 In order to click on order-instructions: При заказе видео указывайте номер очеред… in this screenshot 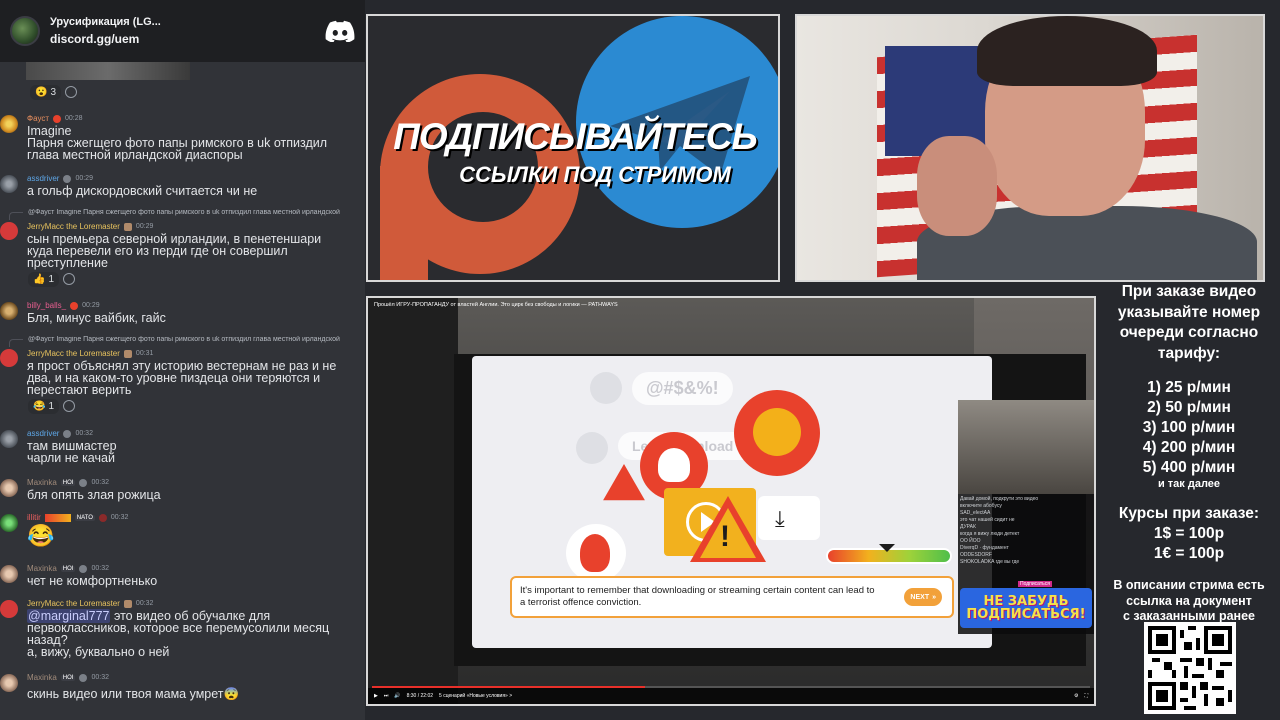, I will do `click(1189, 323)`.